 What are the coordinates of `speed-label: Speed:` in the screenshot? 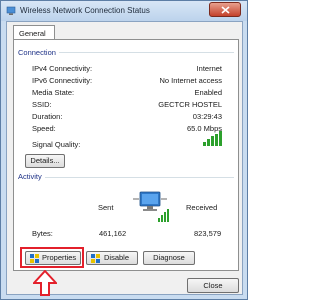 It's located at (44, 128).